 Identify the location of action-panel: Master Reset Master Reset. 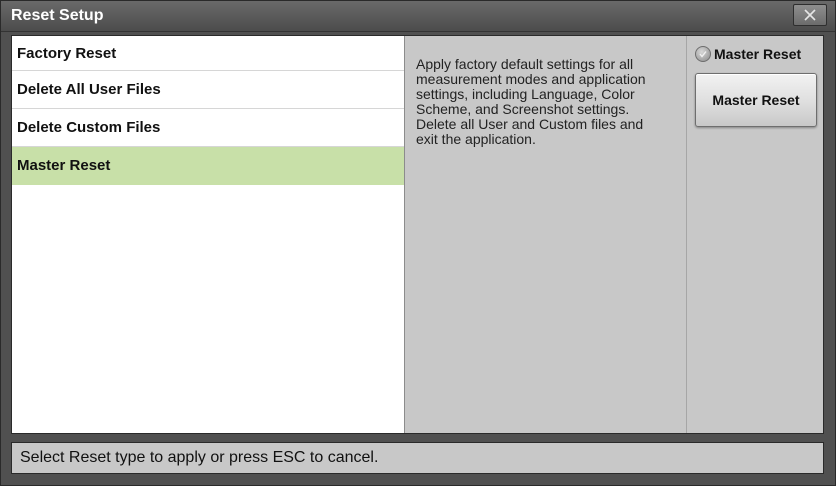
(755, 234).